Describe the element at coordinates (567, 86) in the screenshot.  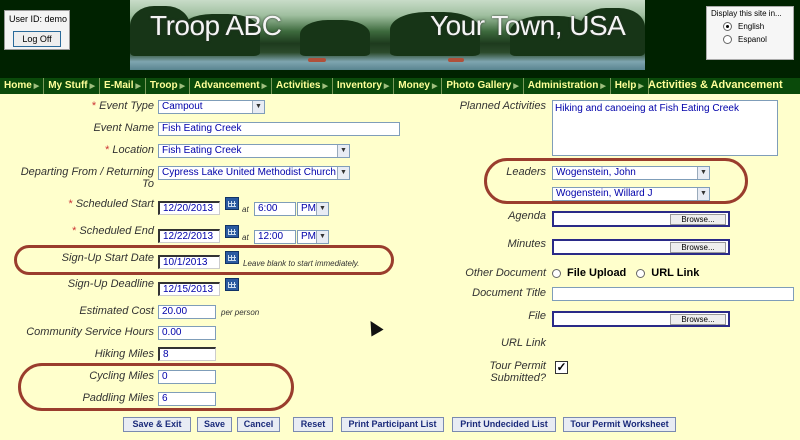
I see `nav-administration: Administration ▶` at that location.